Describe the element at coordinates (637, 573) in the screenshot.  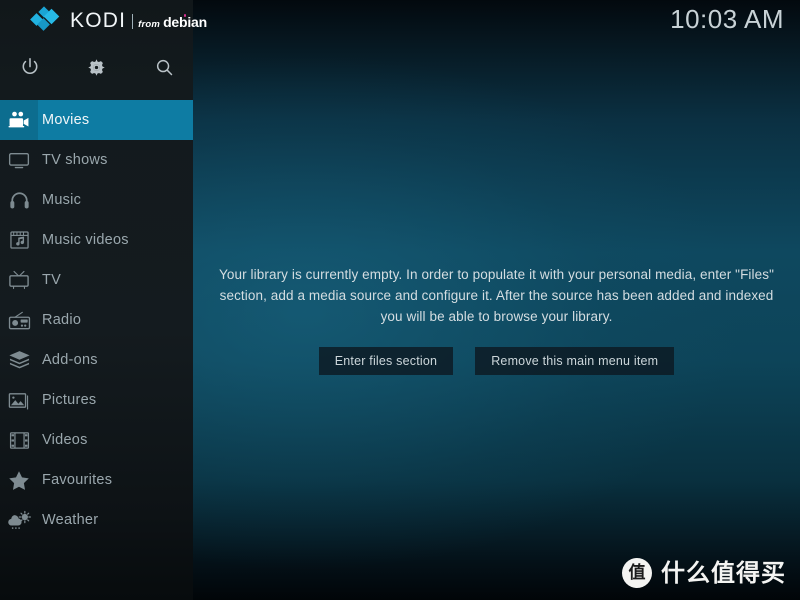
I see `watermark-badge-icon: 值` at that location.